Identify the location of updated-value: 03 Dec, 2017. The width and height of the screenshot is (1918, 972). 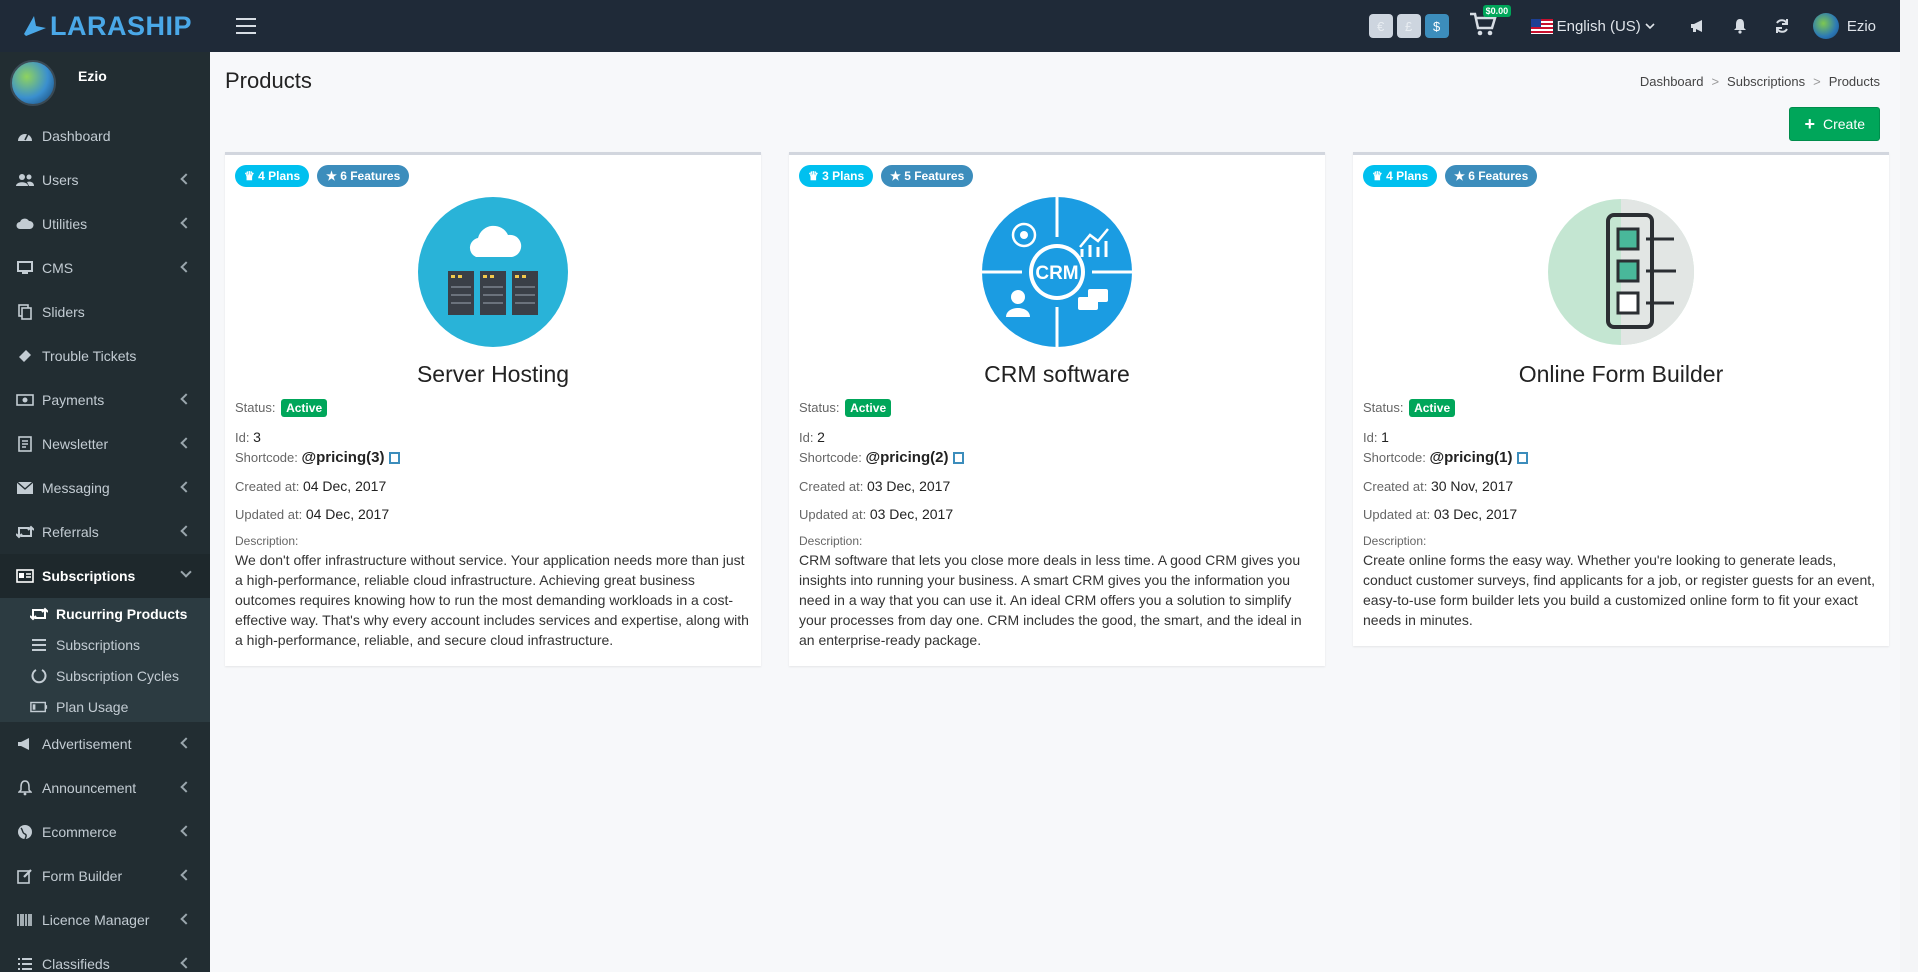
(911, 514).